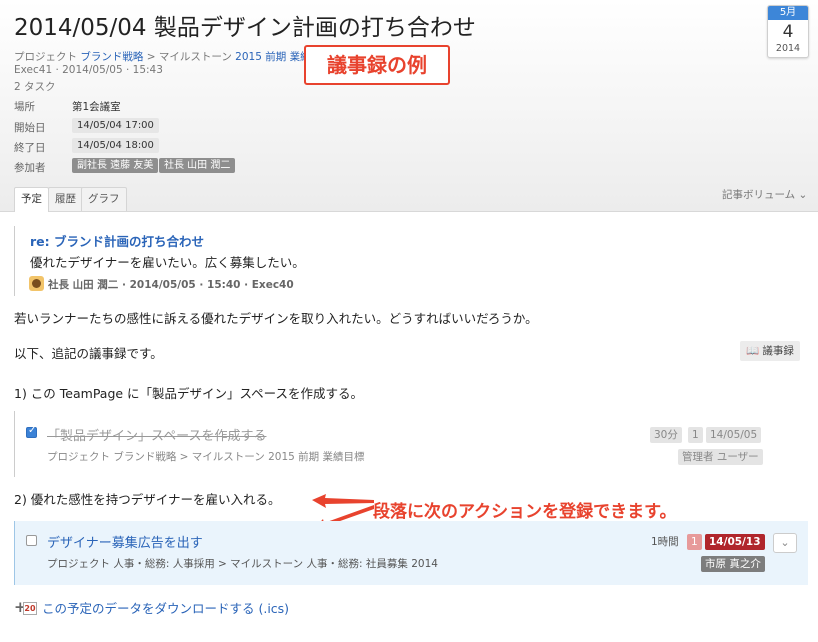 Image resolution: width=818 pixels, height=642 pixels. I want to click on quote-title-link: re: ブランド計画の打ち合わせ, so click(117, 240).